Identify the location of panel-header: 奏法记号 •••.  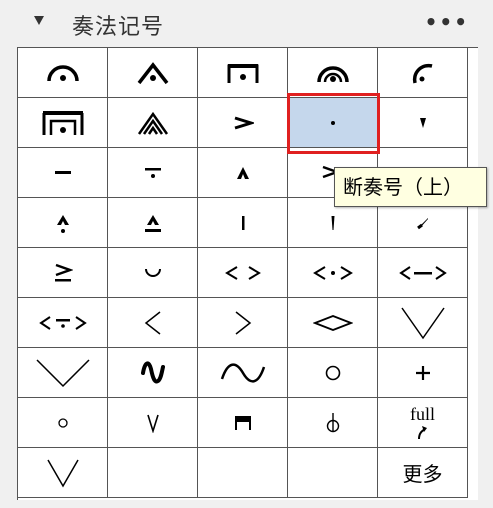
(246, 23).